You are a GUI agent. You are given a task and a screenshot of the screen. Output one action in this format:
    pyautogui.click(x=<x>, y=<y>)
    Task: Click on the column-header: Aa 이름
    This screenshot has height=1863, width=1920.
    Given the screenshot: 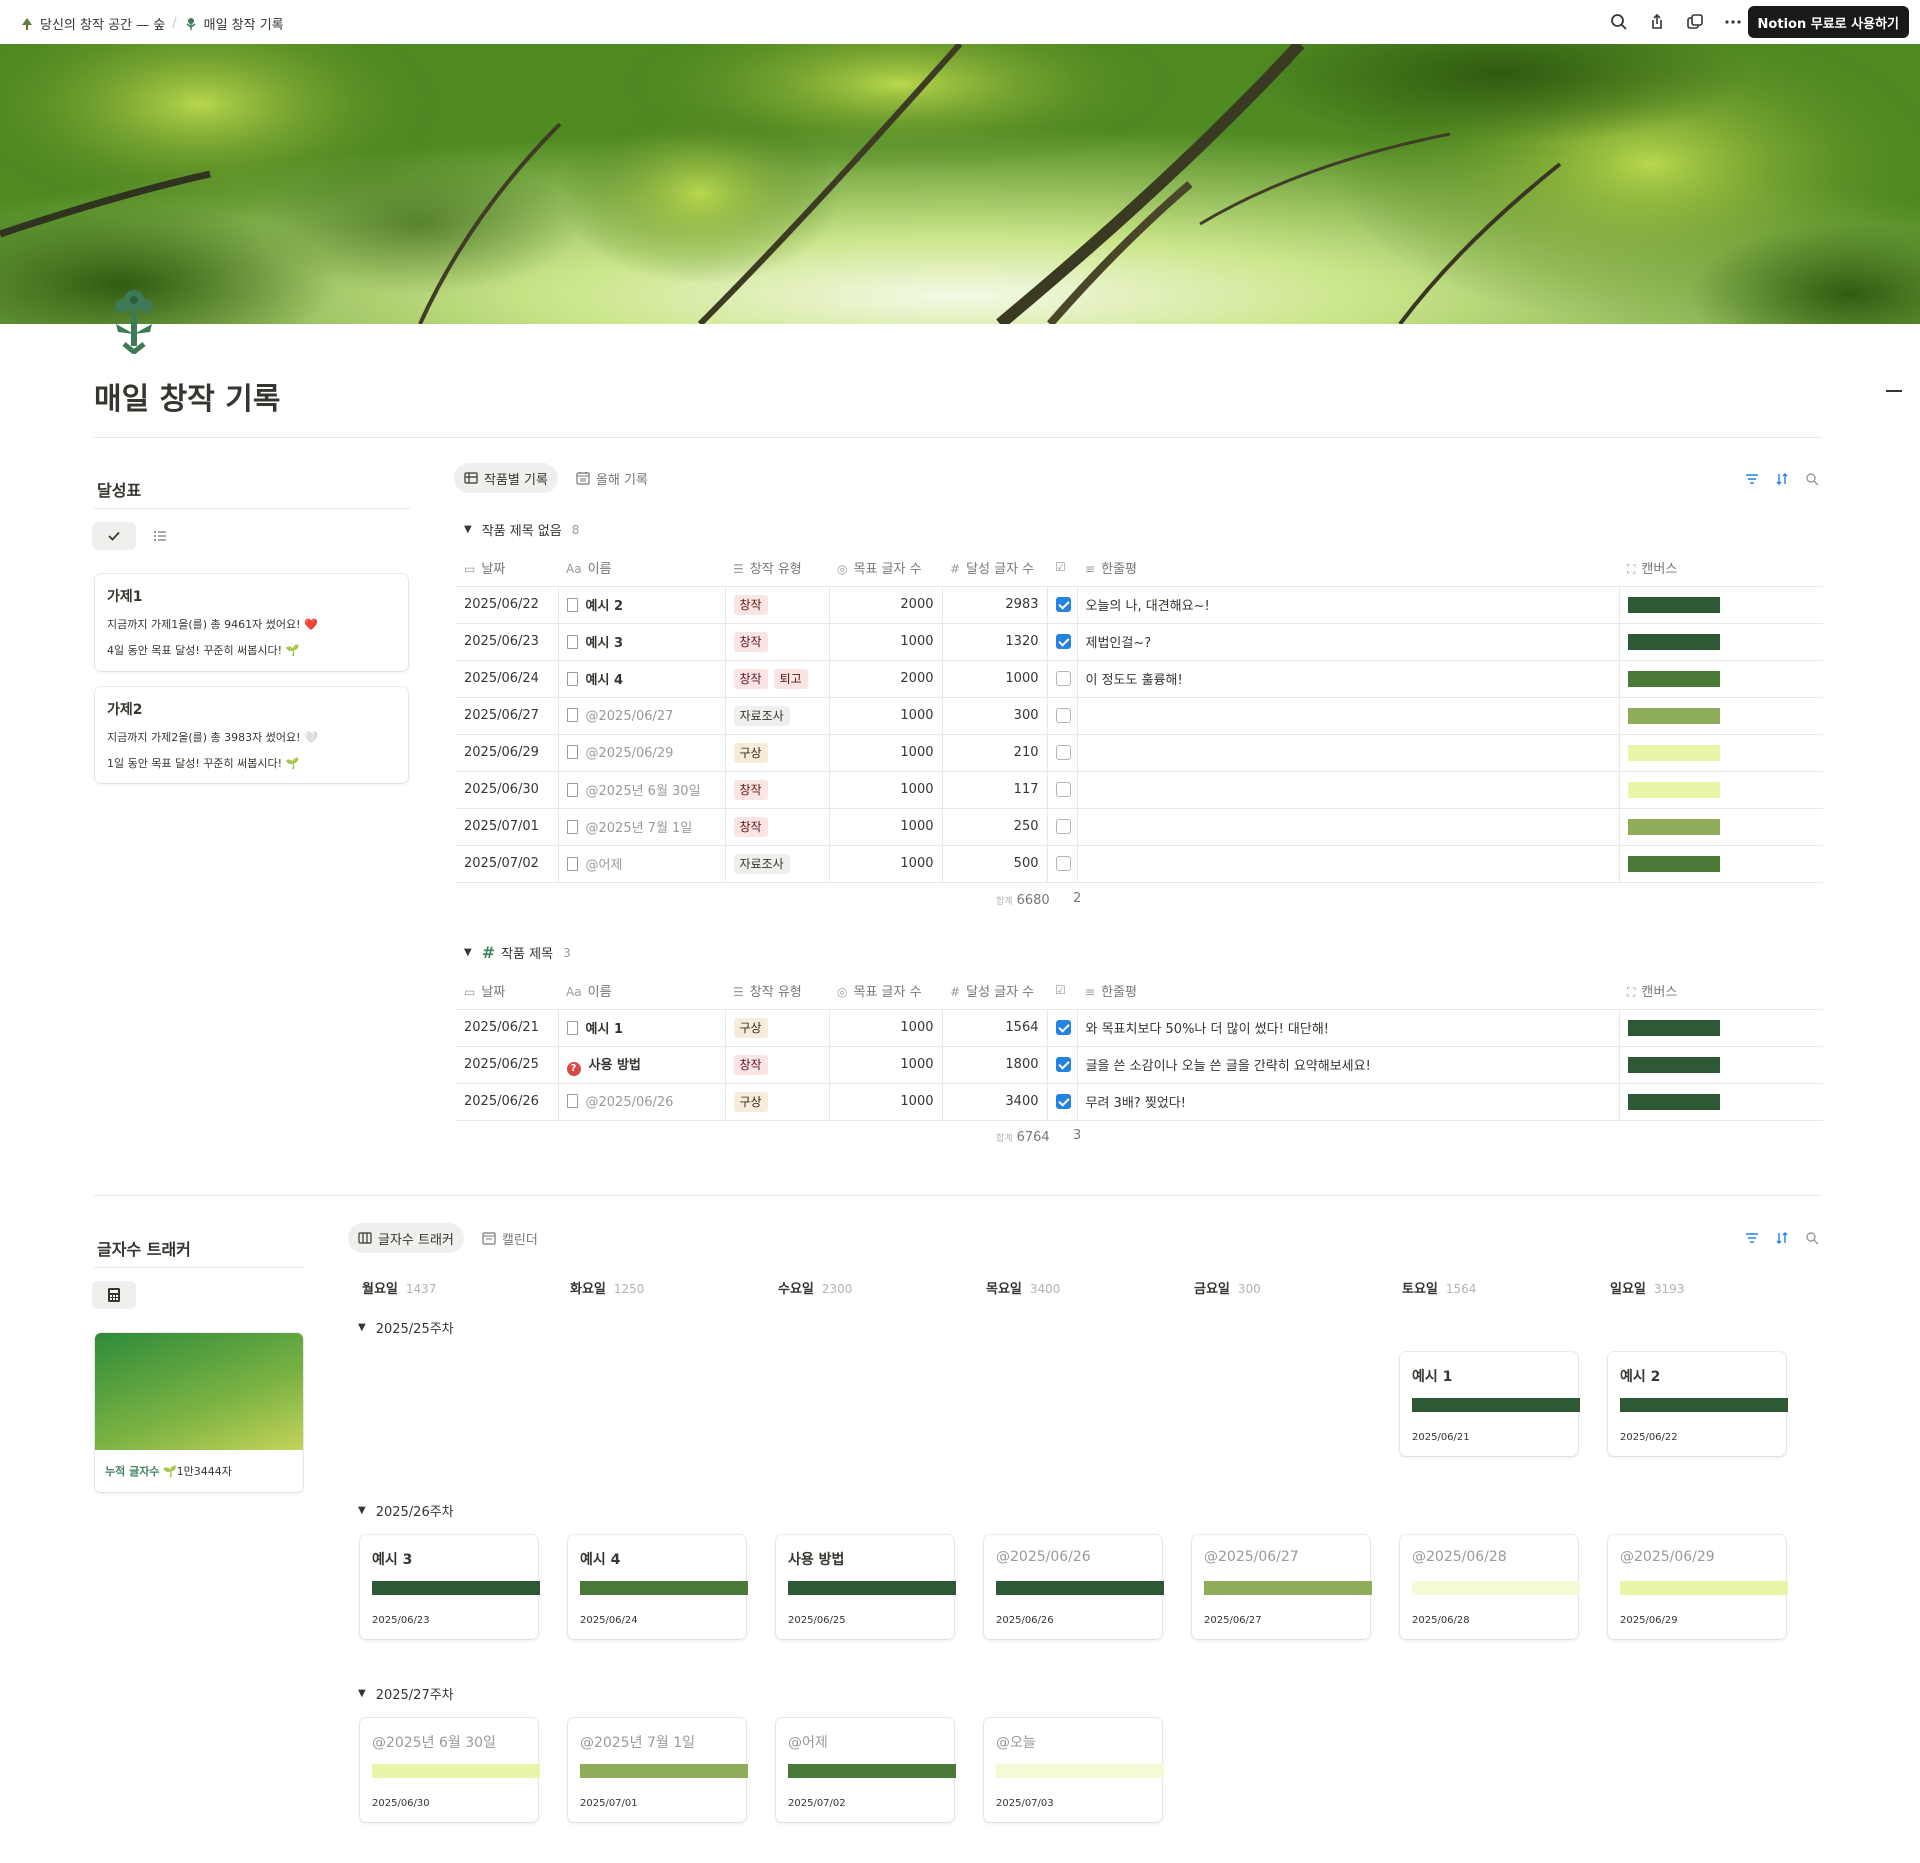 What is the action you would take?
    pyautogui.click(x=641, y=991)
    